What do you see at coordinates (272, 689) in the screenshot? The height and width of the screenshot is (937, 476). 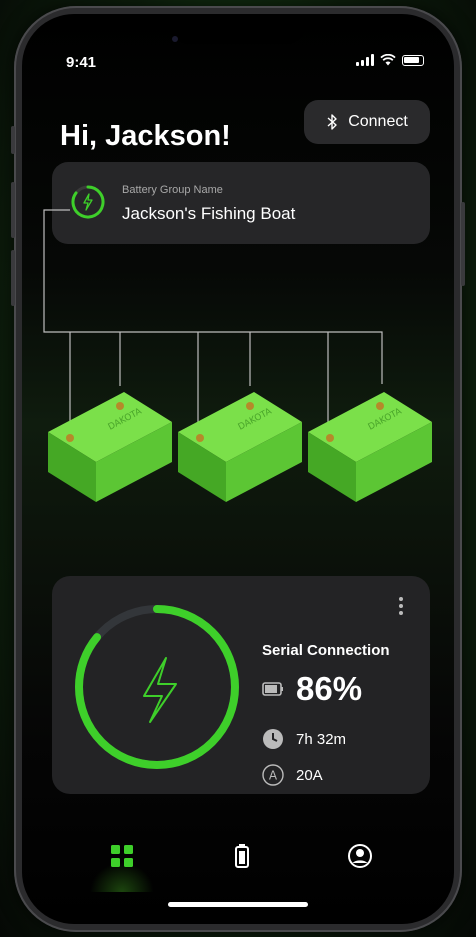 I see `battery-level-icon` at bounding box center [272, 689].